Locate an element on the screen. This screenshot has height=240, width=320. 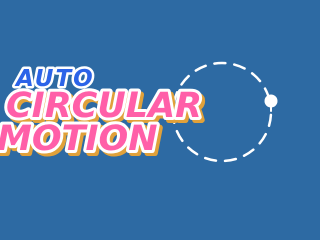
title-word-motion: MOTION is located at coordinates (79, 139).